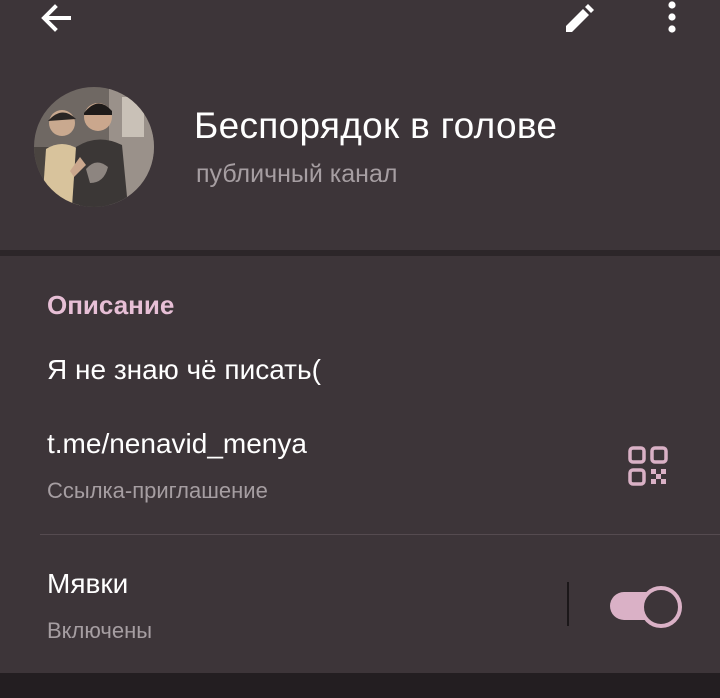  I want to click on arrow-left-icon, so click(56, 21).